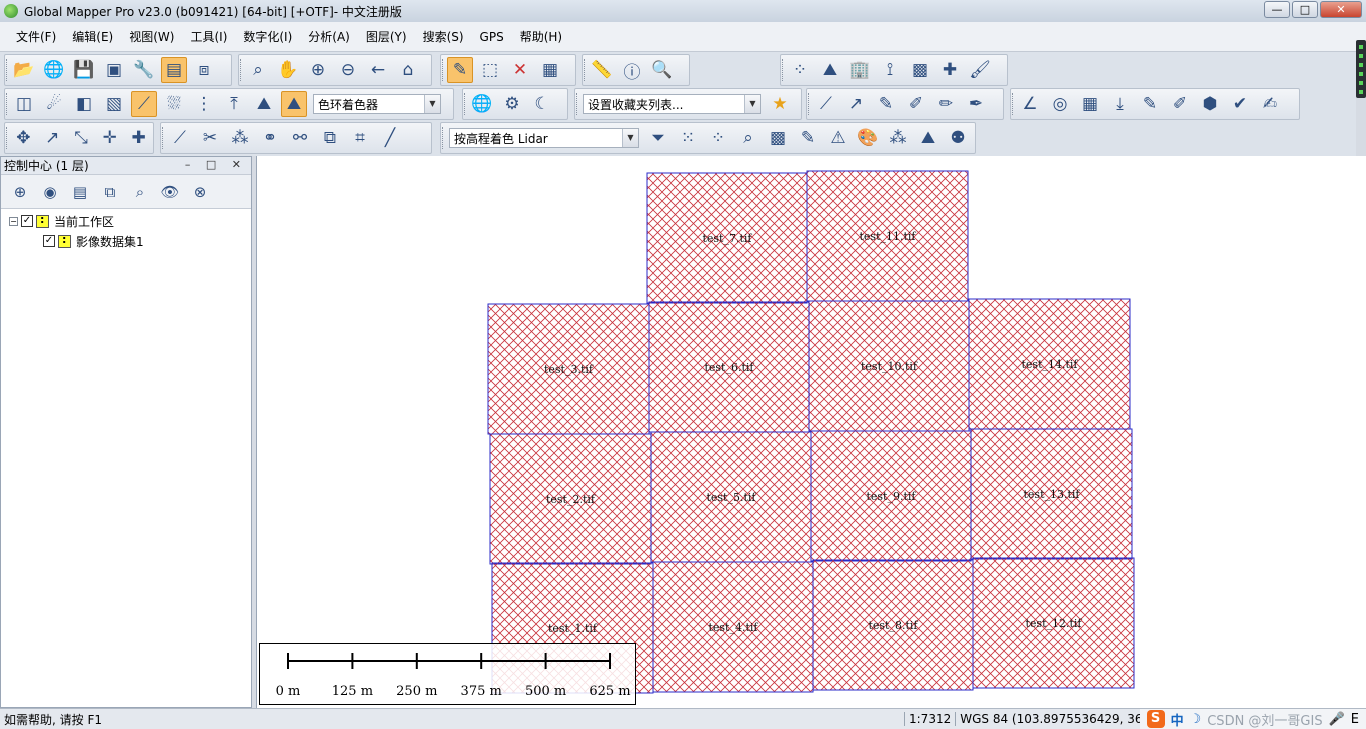  I want to click on move-vertex-icon: ✛, so click(109, 138).